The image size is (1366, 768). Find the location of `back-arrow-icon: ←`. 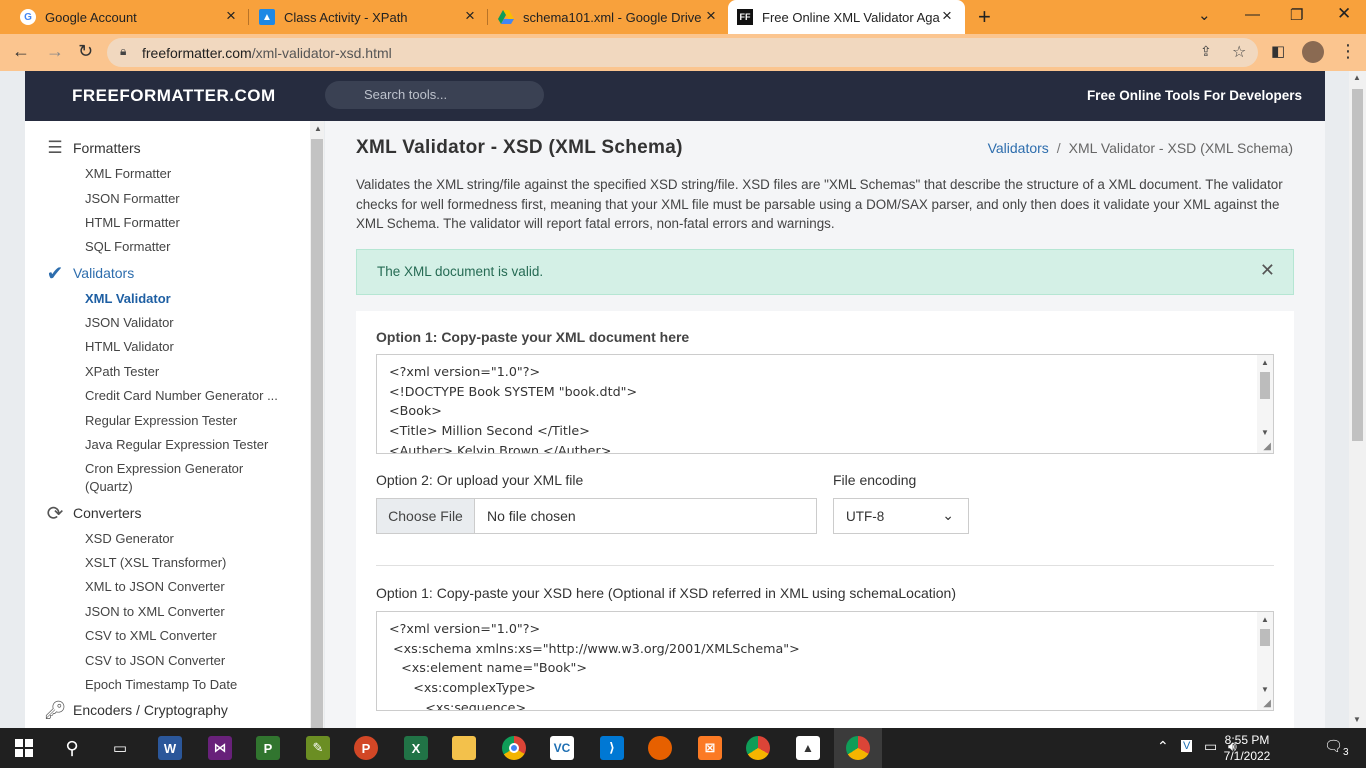

back-arrow-icon: ← is located at coordinates (21, 51).